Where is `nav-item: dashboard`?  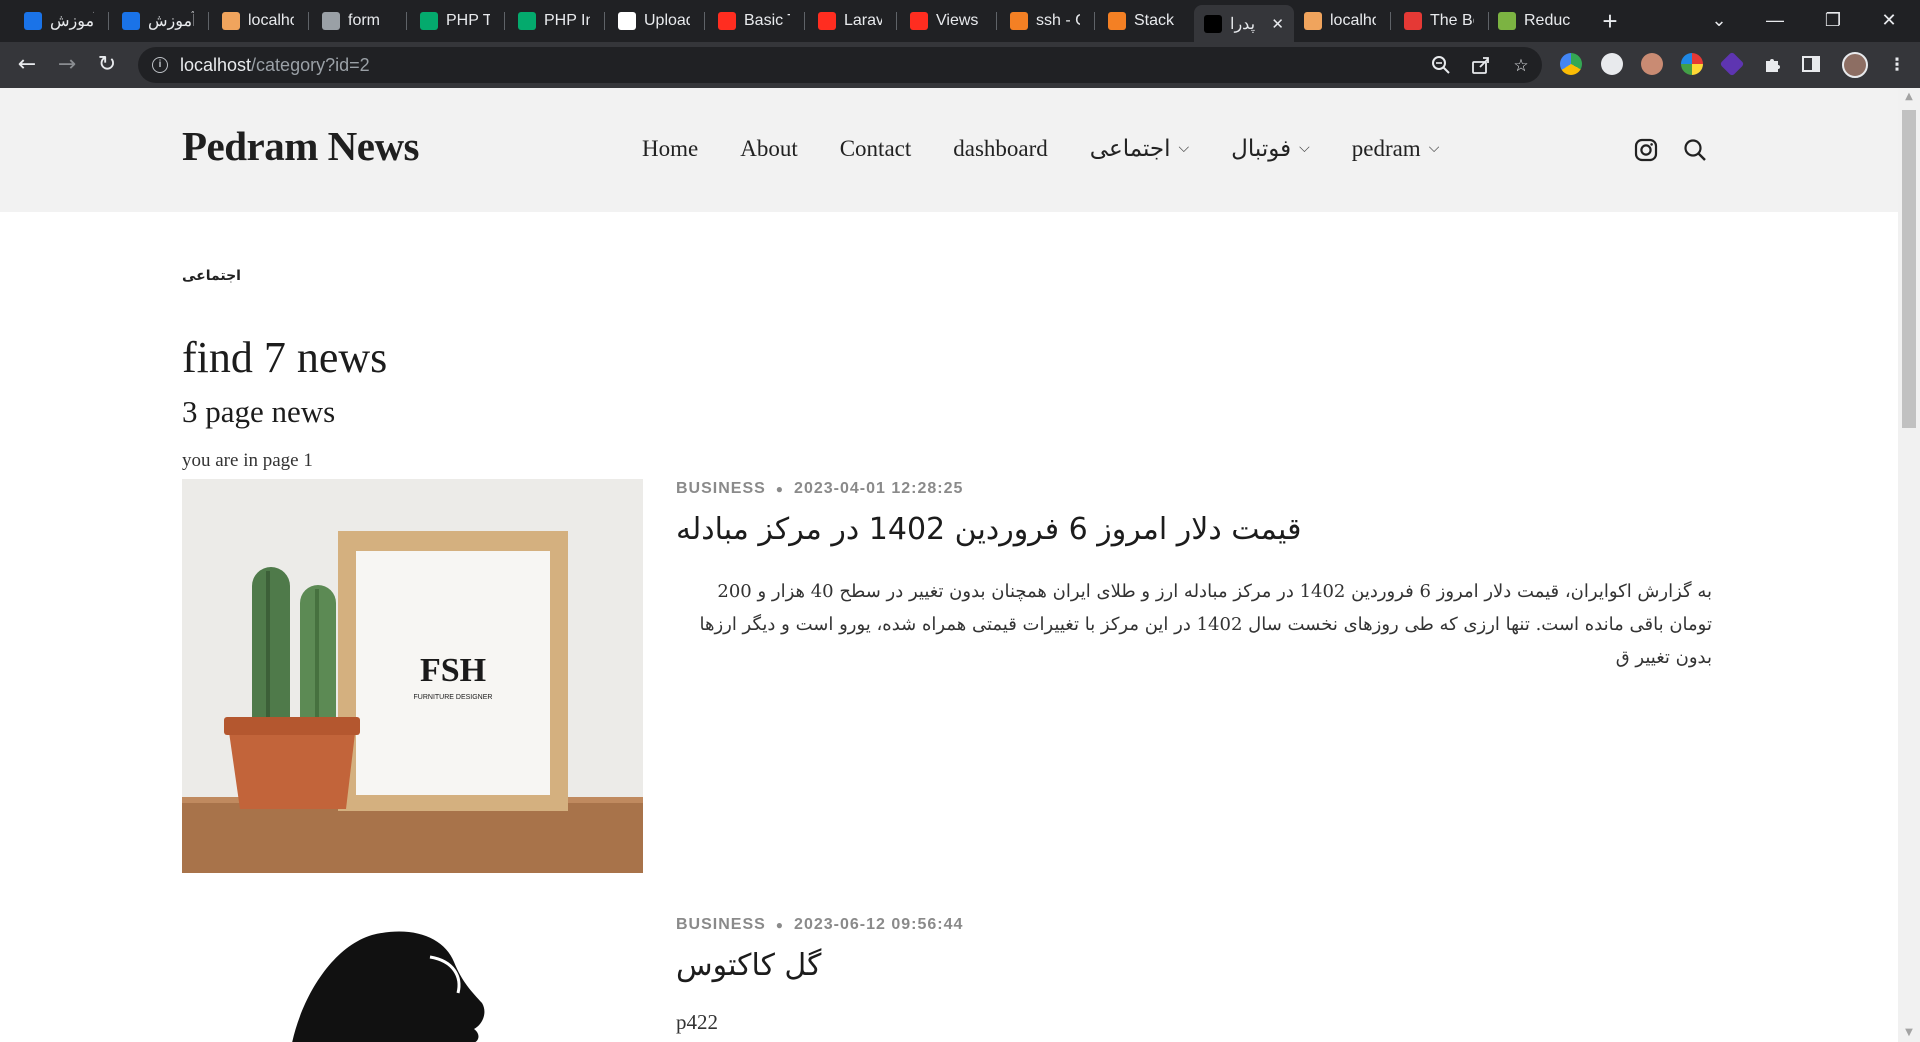
nav-item: dashboard is located at coordinates (1000, 149).